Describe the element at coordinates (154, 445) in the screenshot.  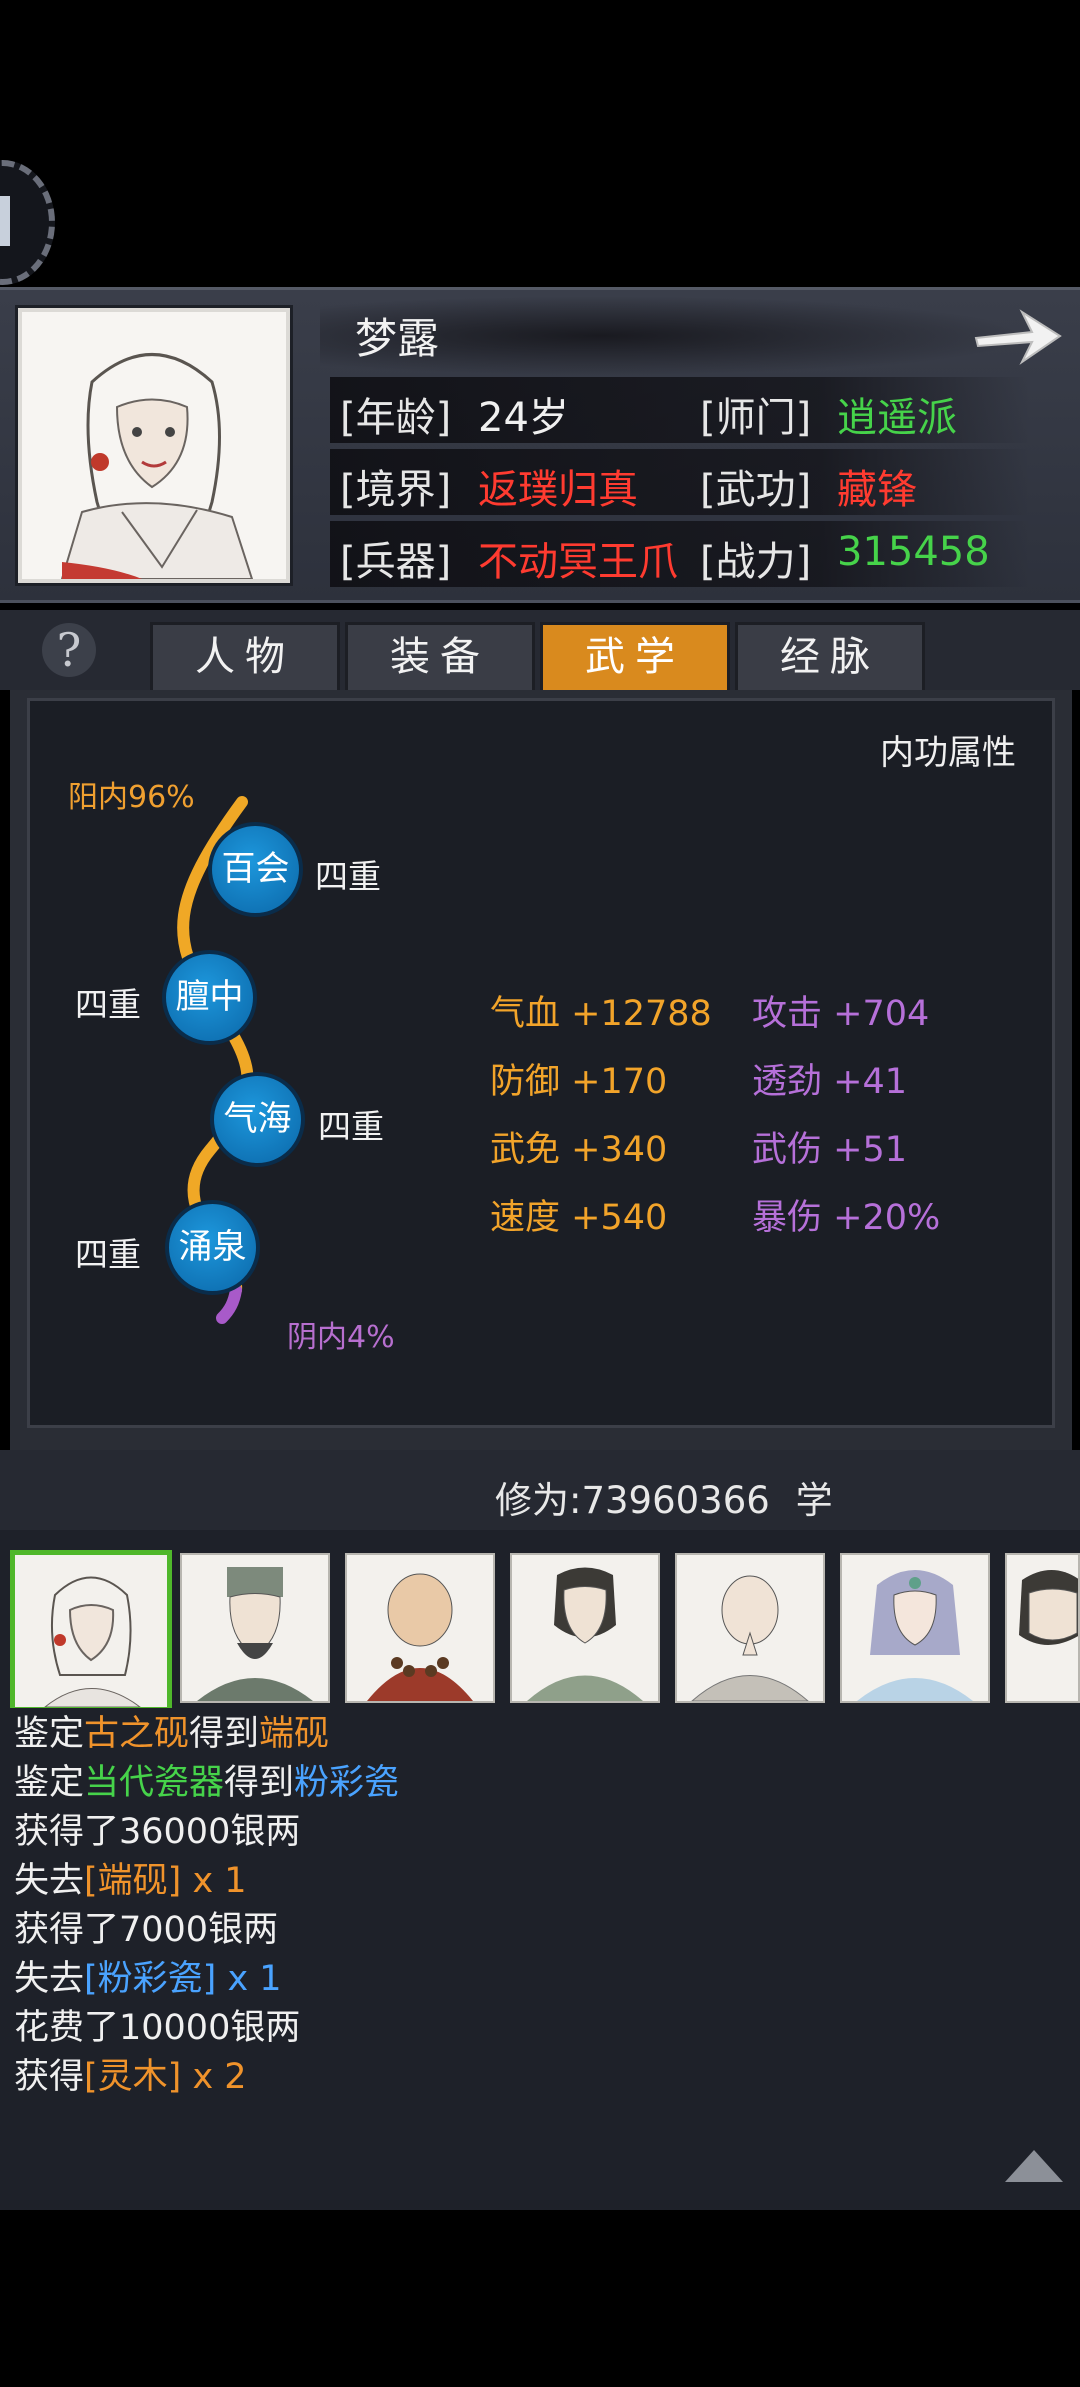
I see `character-portrait` at that location.